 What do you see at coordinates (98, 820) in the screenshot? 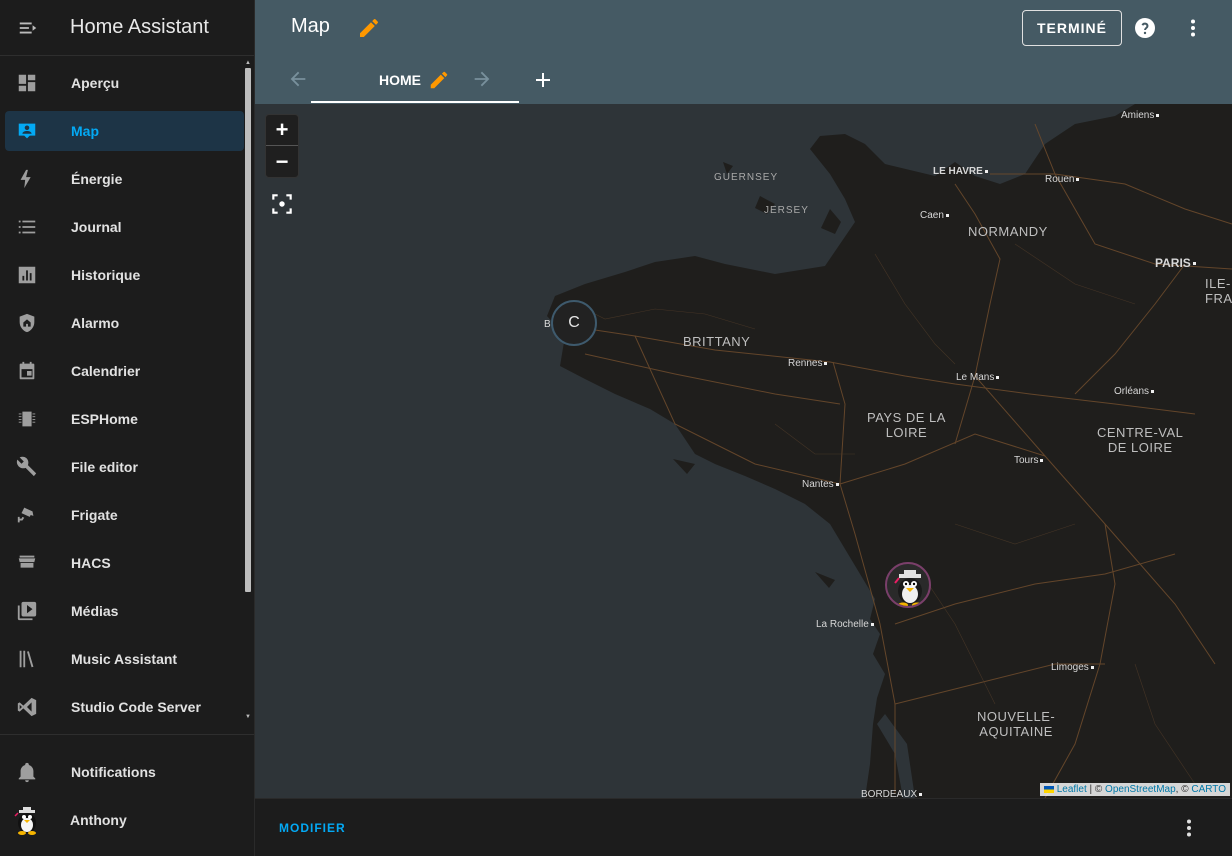
I see `user-name: Anthony` at bounding box center [98, 820].